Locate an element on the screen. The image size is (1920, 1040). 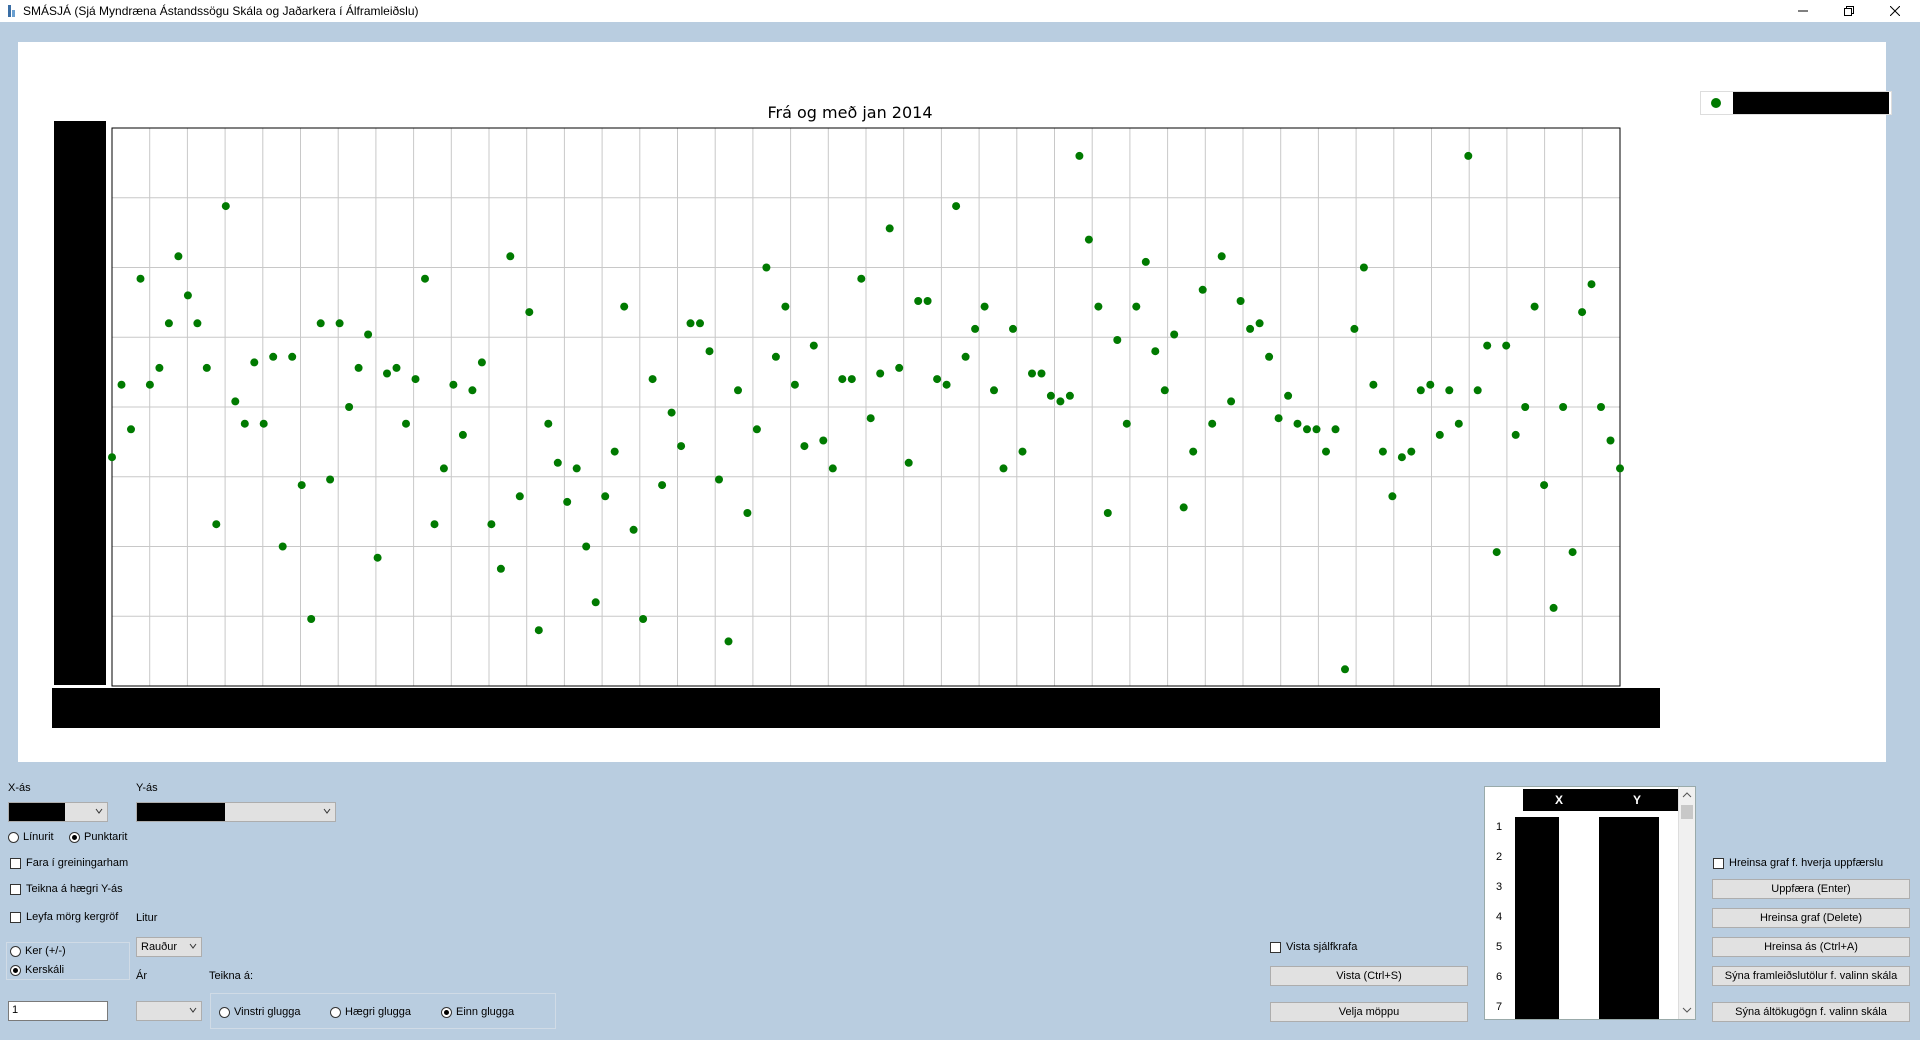
clear-graph-button: Hreinsa graf (Delete) is located at coordinates (1811, 918).